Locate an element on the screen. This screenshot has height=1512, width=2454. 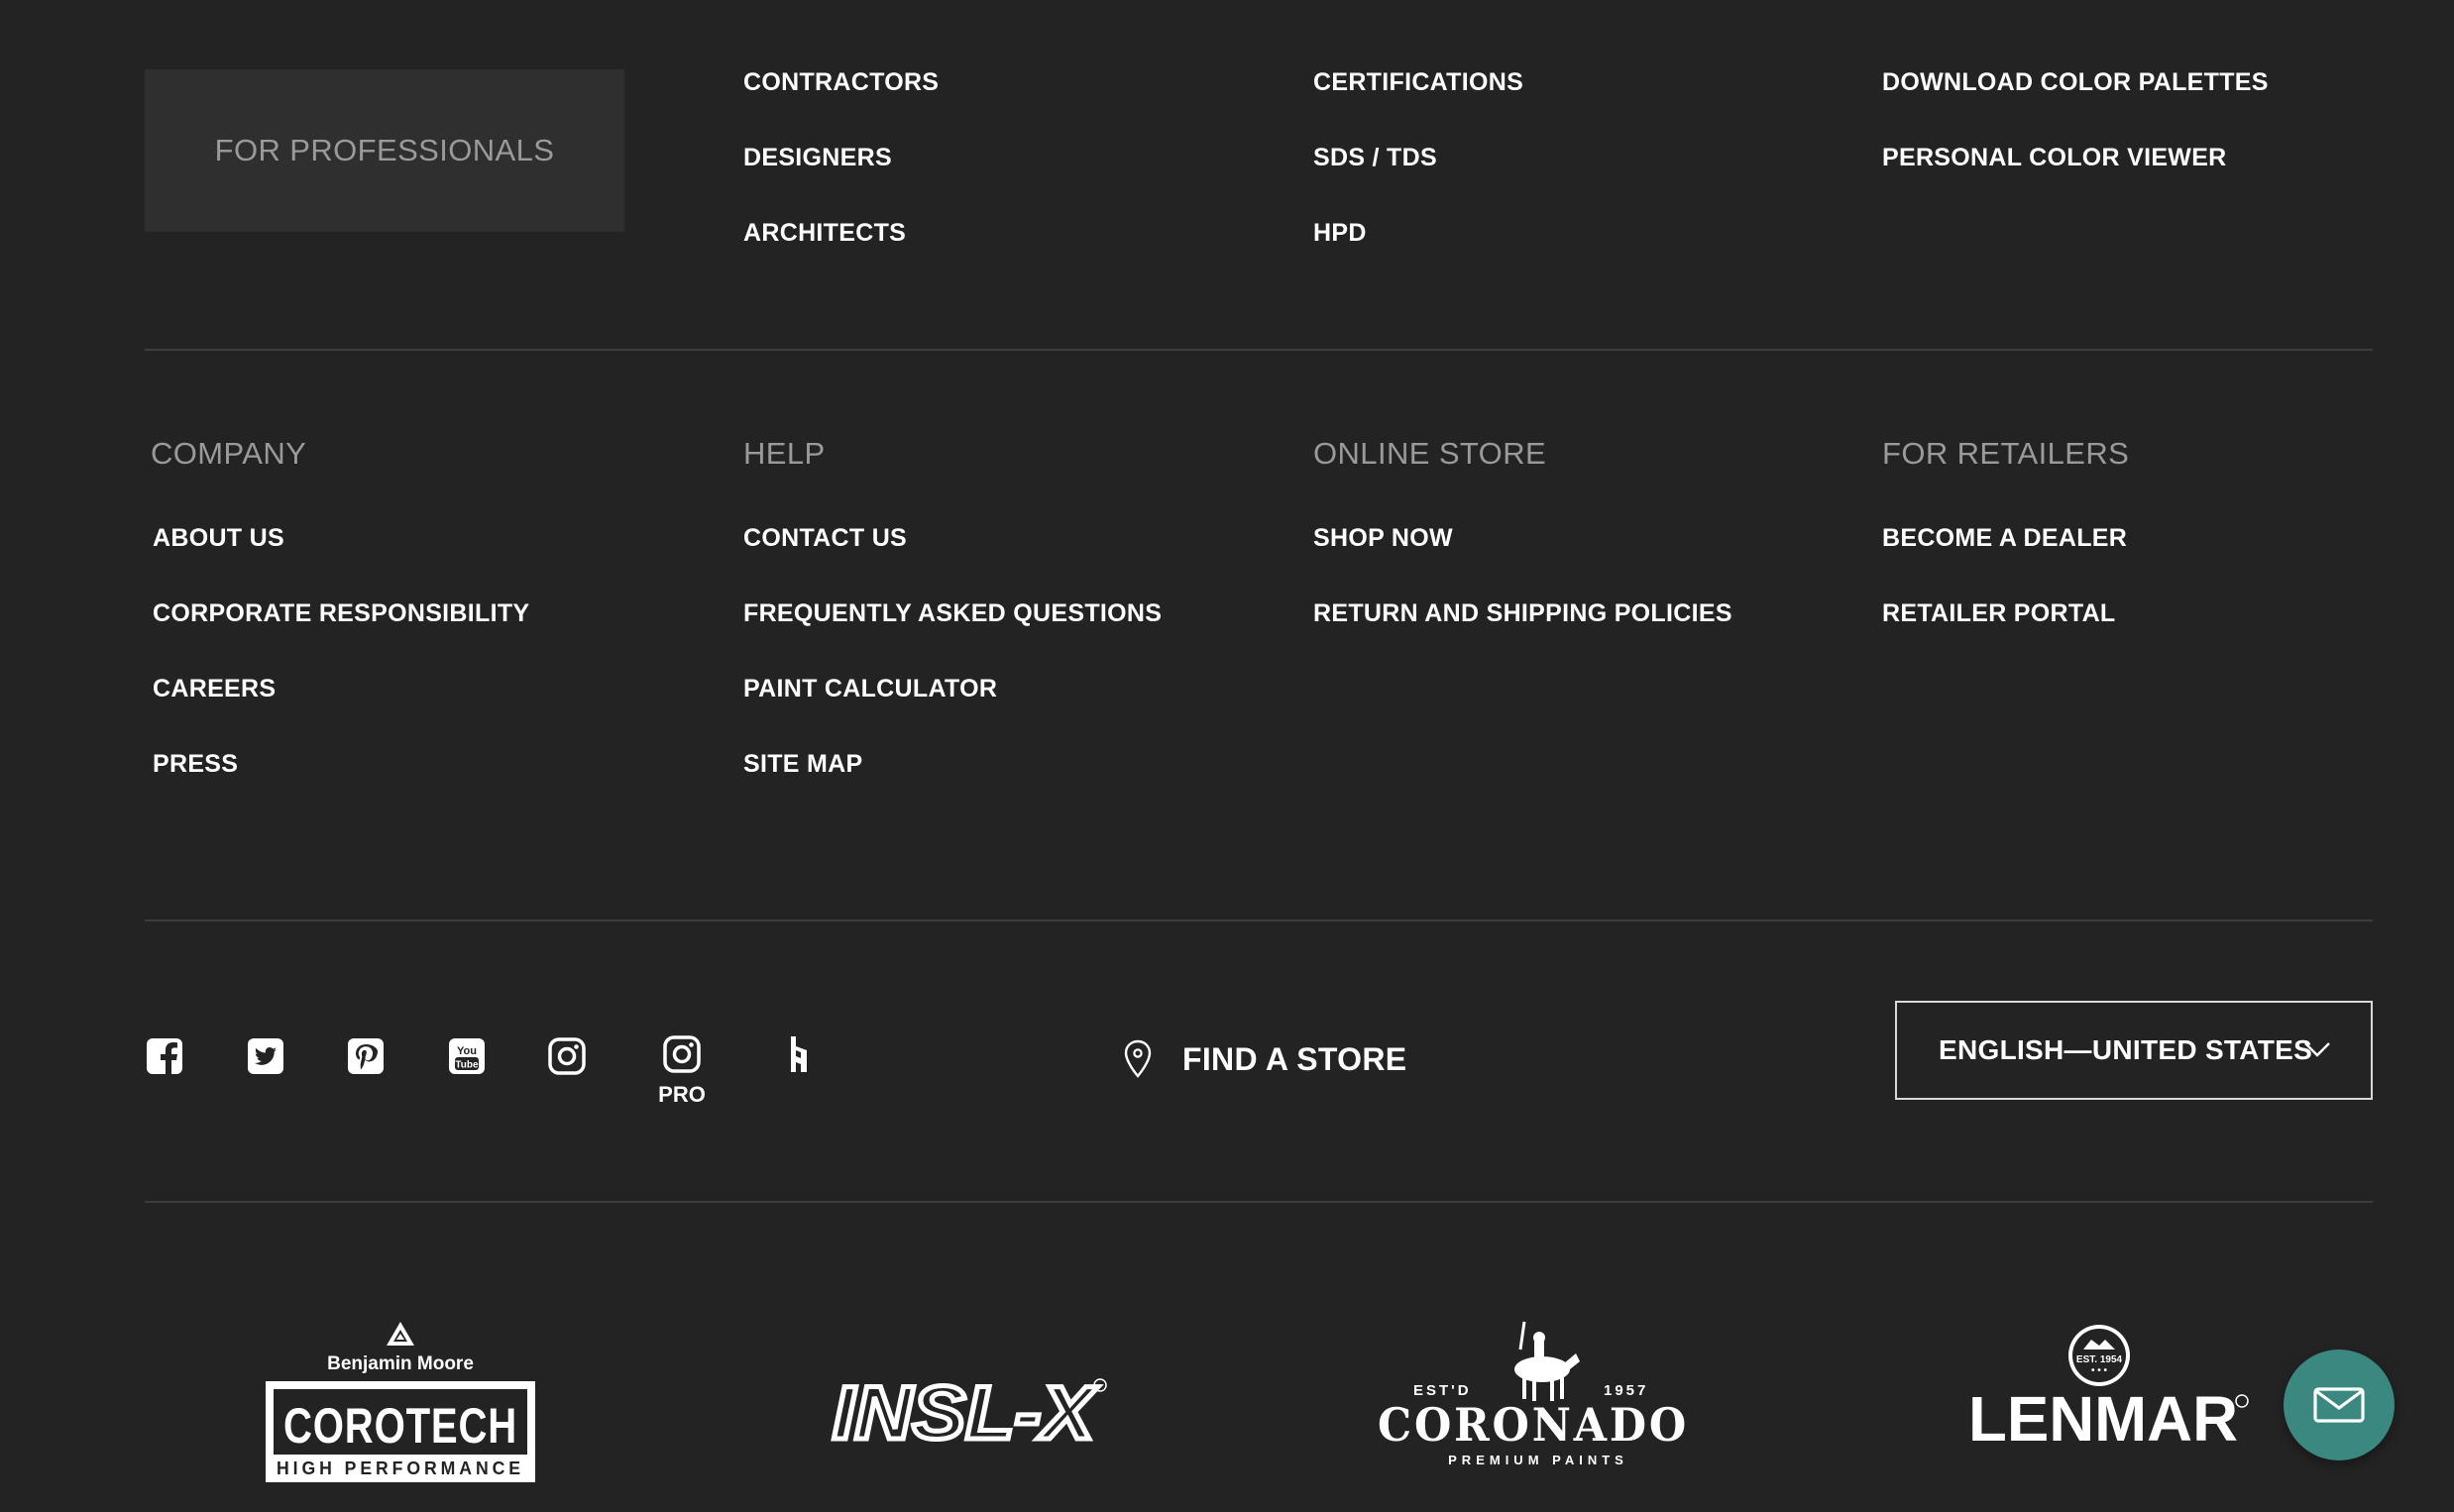
link-return-shipping-policies: RETURN AND SHIPPING POLICIES is located at coordinates (1522, 613).